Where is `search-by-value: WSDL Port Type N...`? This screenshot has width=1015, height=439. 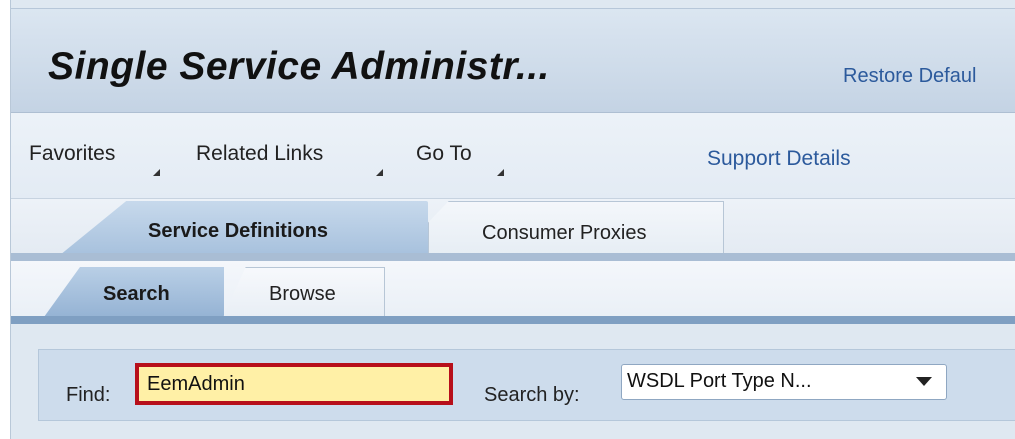
search-by-value: WSDL Port Type N... is located at coordinates (719, 381).